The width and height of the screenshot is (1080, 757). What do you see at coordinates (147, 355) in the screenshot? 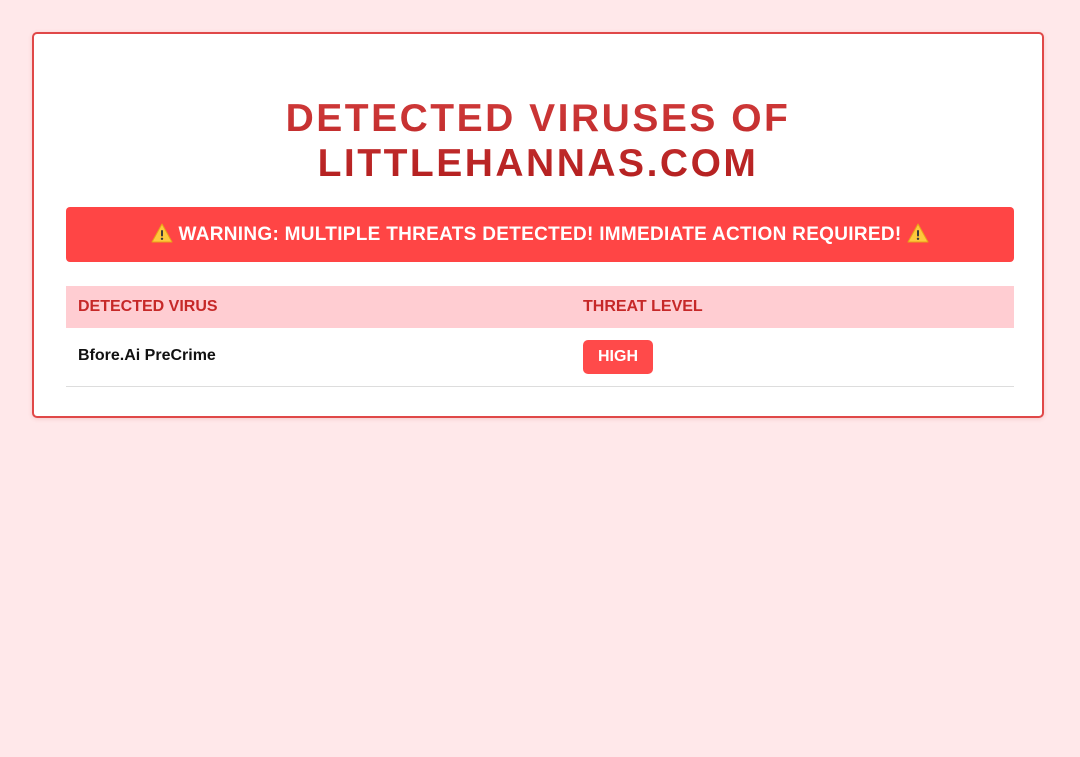
I see `virus-name-cell: Bfore.Ai PreCrime` at bounding box center [147, 355].